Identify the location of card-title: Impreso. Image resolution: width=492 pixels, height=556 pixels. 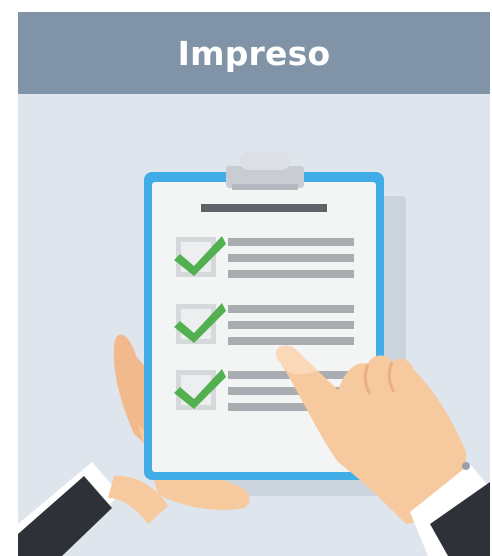
(254, 53).